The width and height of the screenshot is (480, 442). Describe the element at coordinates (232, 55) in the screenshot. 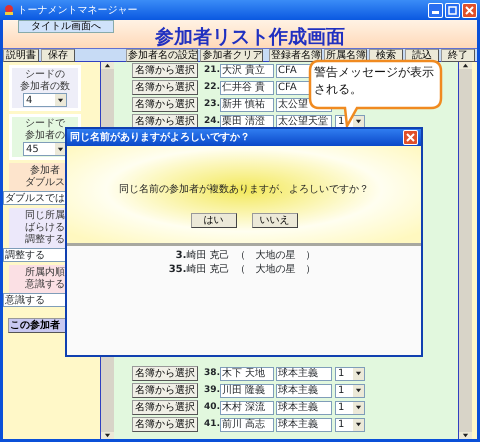

I see `toolbar-button: 参加者クリア` at that location.